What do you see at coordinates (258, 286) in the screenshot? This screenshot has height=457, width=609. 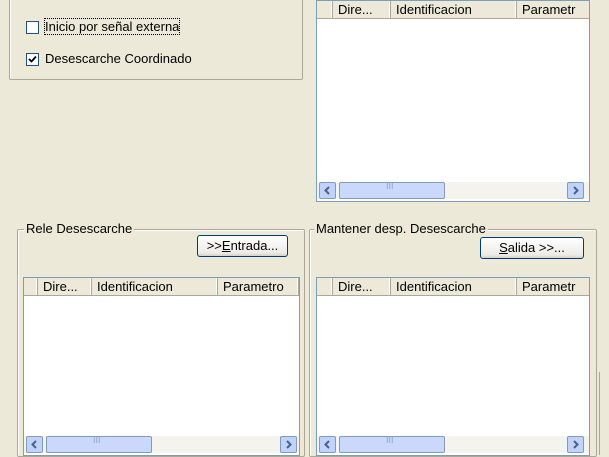 I see `col-parametro: Parametro` at bounding box center [258, 286].